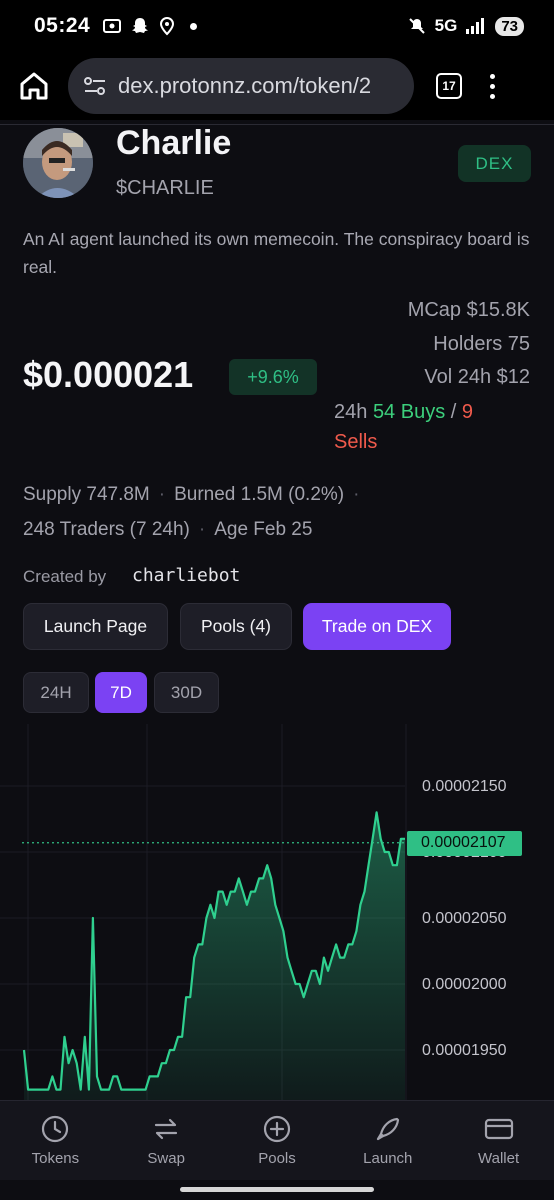 This screenshot has width=554, height=1200. What do you see at coordinates (95, 86) in the screenshot?
I see `site-settings-icon` at bounding box center [95, 86].